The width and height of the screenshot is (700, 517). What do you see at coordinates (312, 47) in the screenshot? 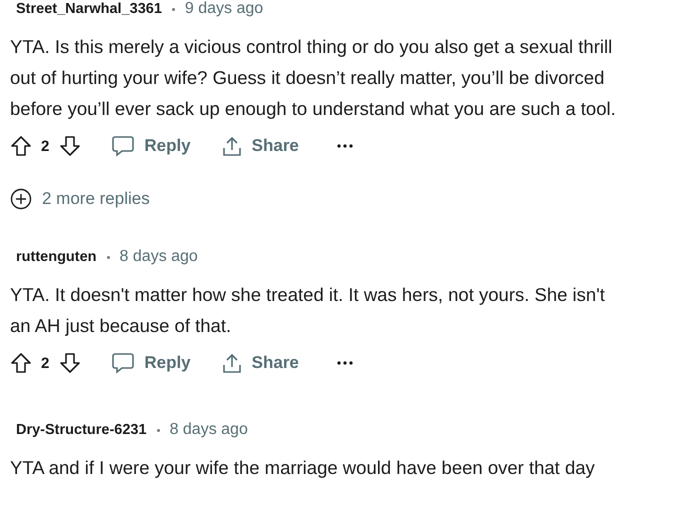
I see `comment-text: YTA. Is this merely a vicious control thing or do you also get a sexual thrill` at bounding box center [312, 47].